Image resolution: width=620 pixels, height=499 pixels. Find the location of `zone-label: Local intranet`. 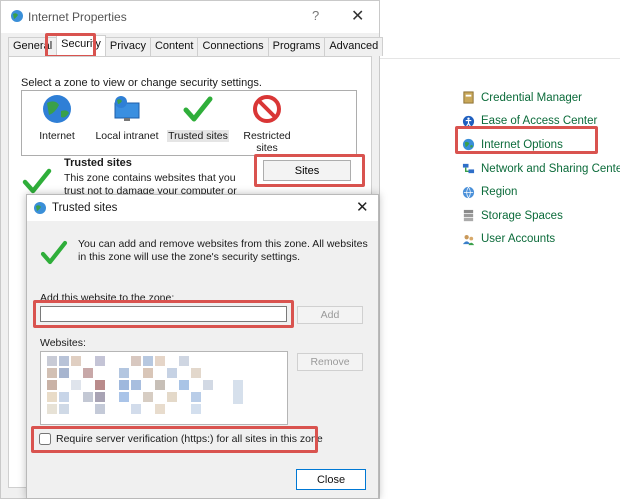

zone-label: Local intranet is located at coordinates (127, 136).